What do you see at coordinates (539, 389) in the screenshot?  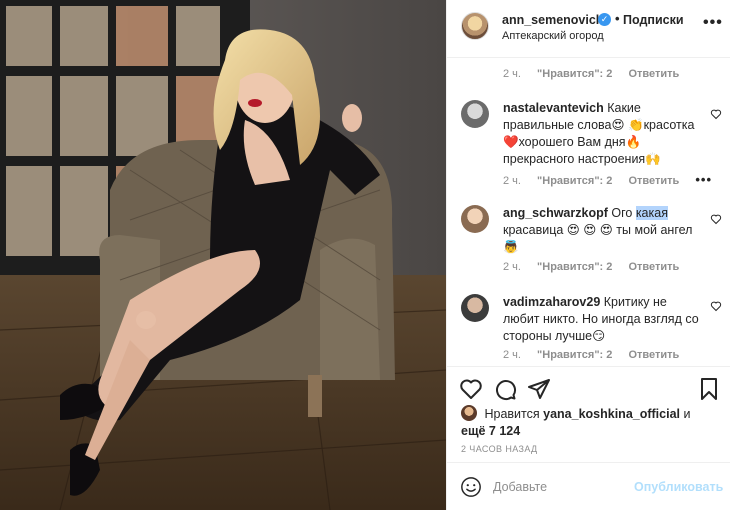 I see `share-icon` at bounding box center [539, 389].